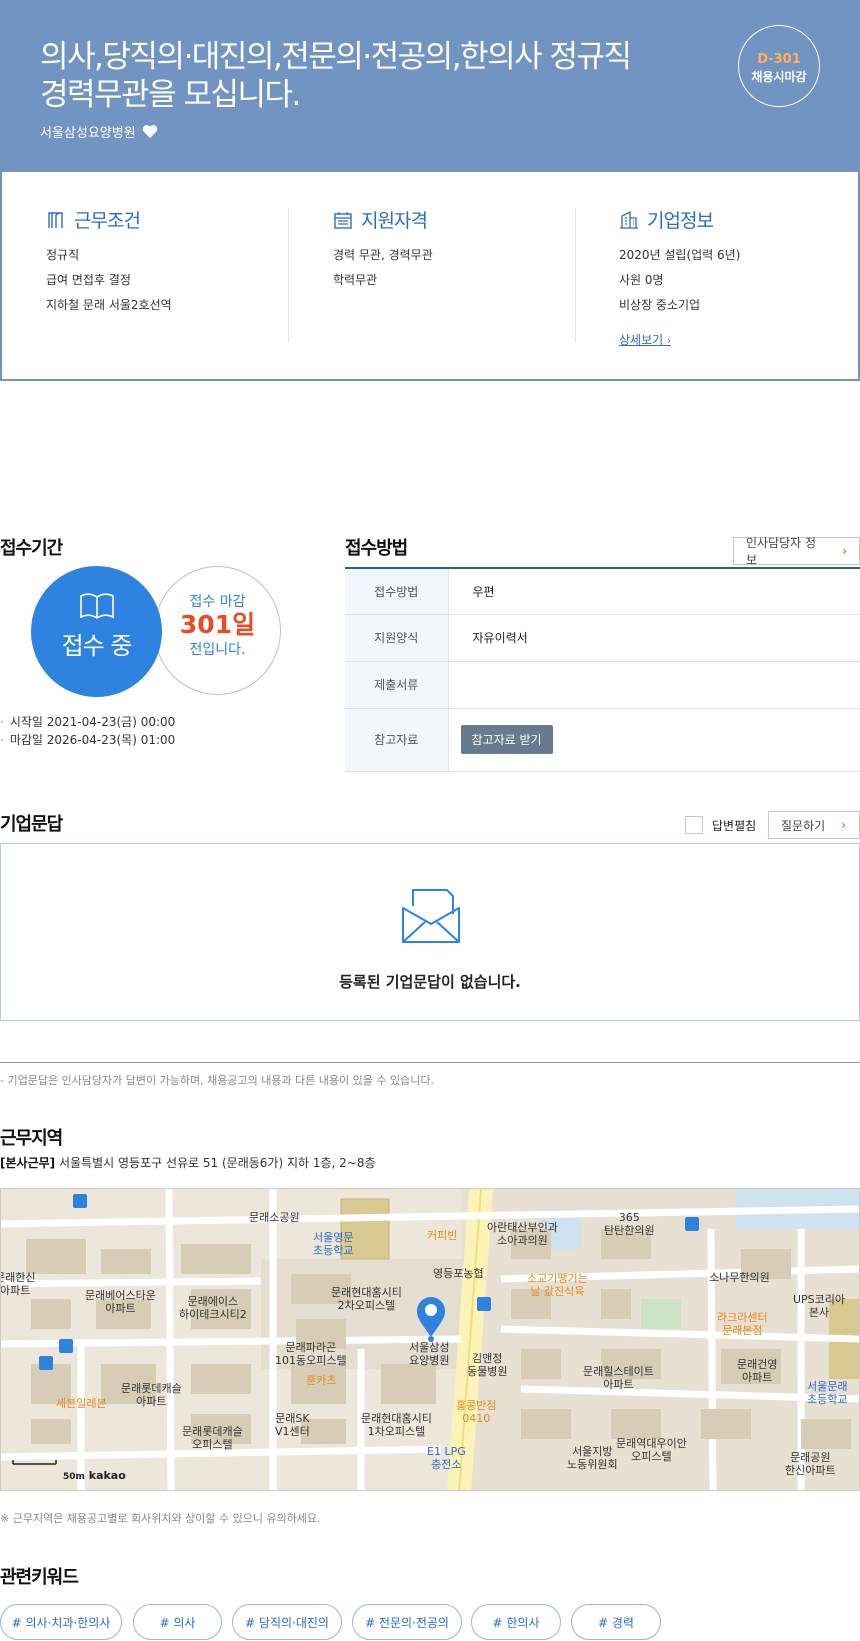 The width and height of the screenshot is (860, 1641). I want to click on documents-value, so click(654, 685).